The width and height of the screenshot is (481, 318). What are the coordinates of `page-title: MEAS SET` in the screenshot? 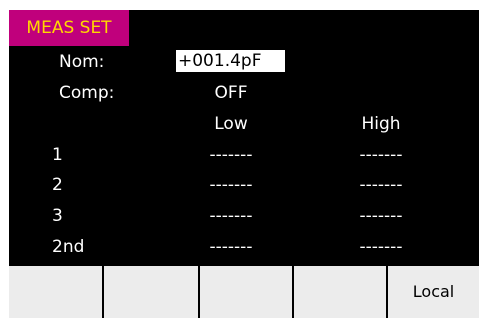 It's located at (69, 28).